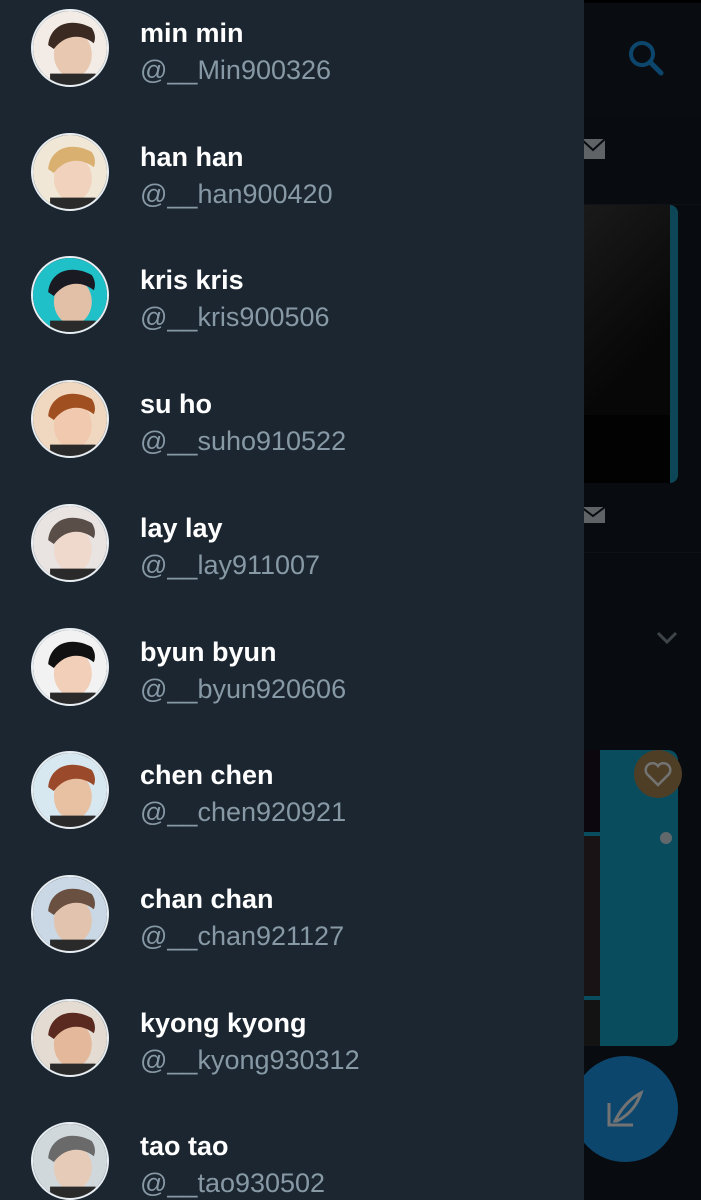 Image resolution: width=701 pixels, height=1200 pixels. I want to click on account-item: min min @__Min900326, so click(292, 61).